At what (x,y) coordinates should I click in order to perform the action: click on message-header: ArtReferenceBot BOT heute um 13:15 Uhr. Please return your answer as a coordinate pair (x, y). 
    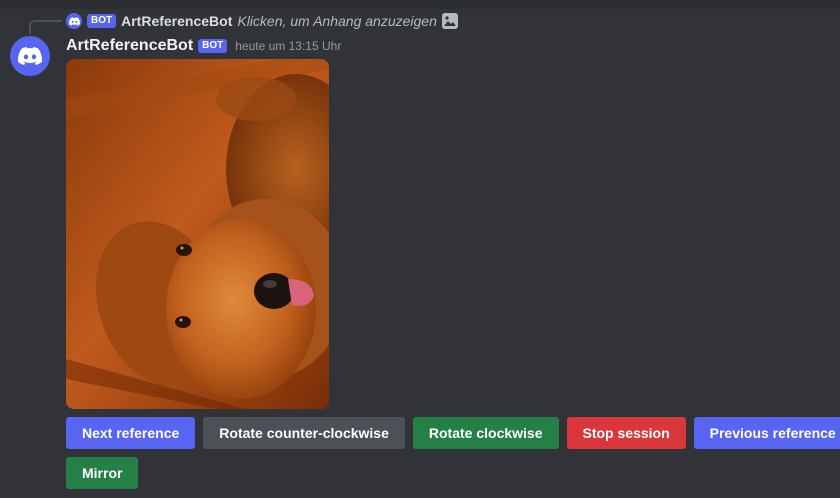
    Looking at the image, I should click on (203, 46).